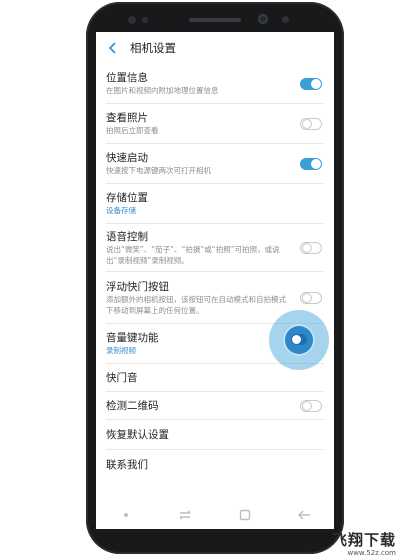 The width and height of the screenshot is (400, 560). What do you see at coordinates (137, 287) in the screenshot?
I see `setting-title: 浮动快门按钮` at bounding box center [137, 287].